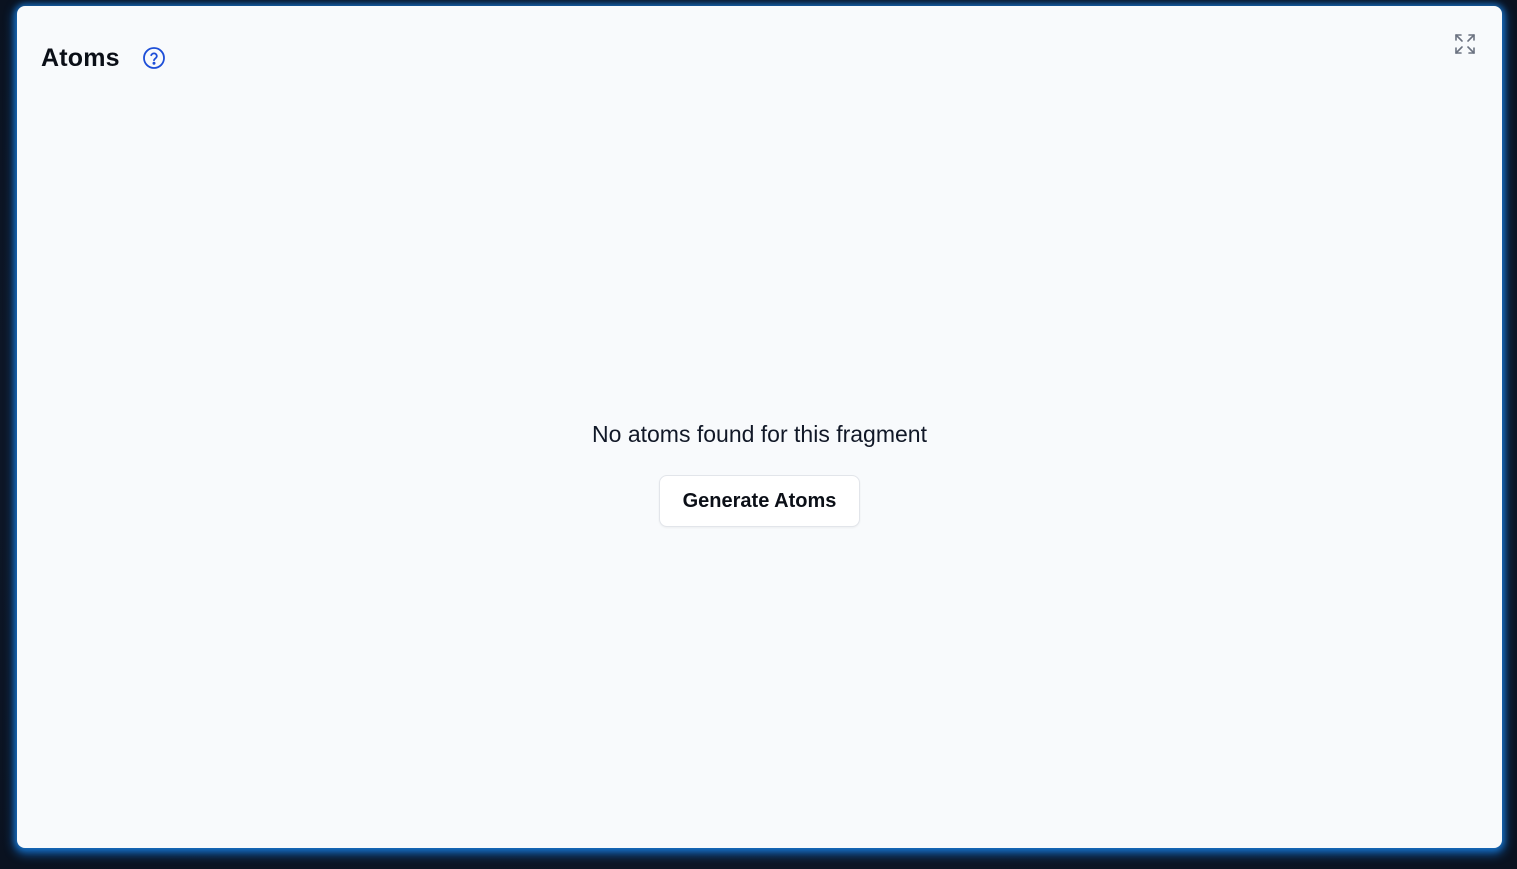 The height and width of the screenshot is (869, 1517). What do you see at coordinates (759, 434) in the screenshot?
I see `empty-state-message: No atoms found for this fragment` at bounding box center [759, 434].